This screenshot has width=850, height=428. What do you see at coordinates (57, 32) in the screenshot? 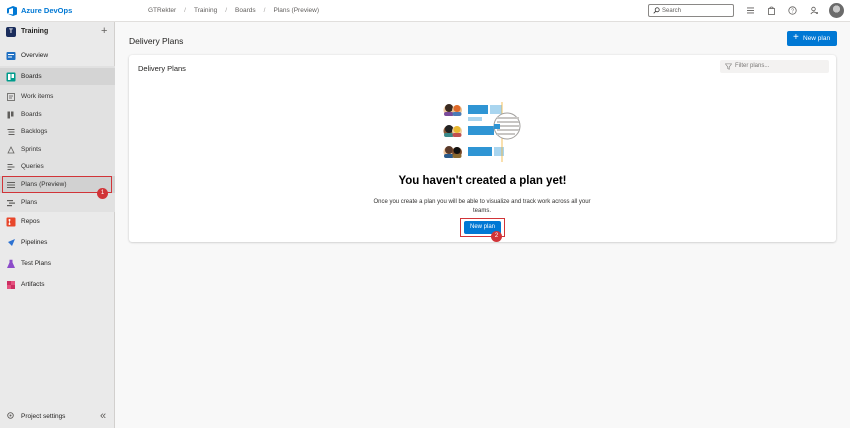
I see `project-header: T Training +` at bounding box center [57, 32].